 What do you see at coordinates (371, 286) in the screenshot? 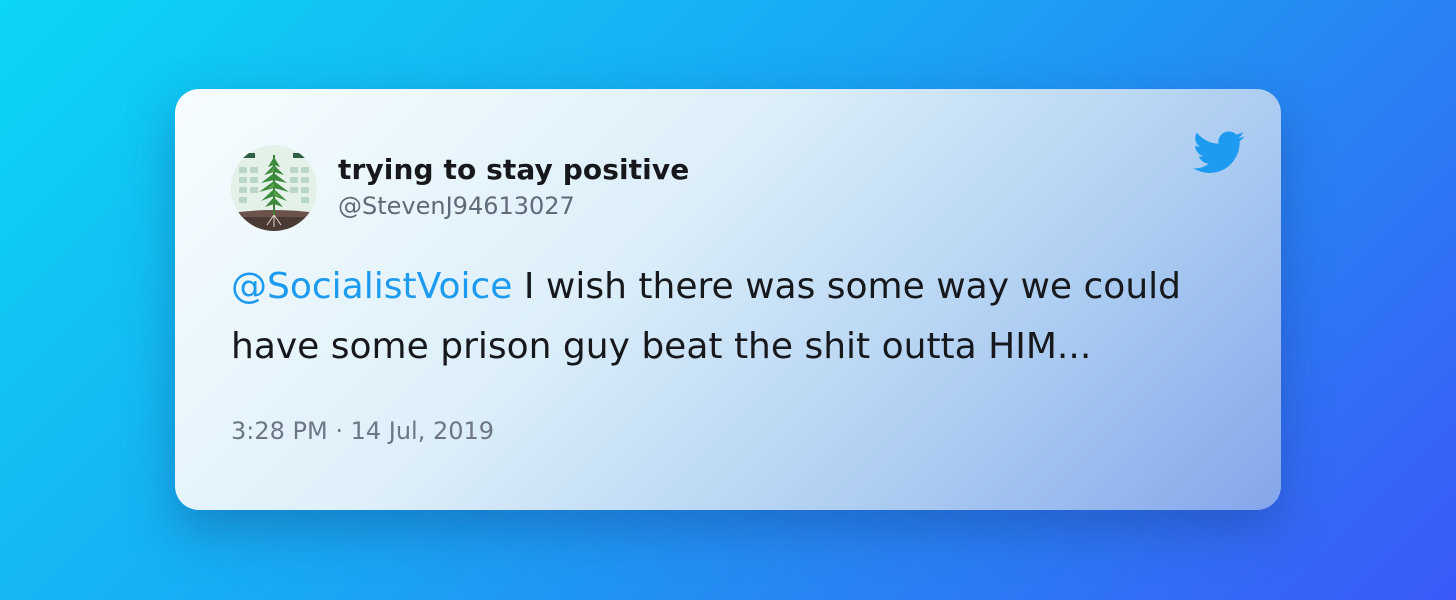
I see `mention-link: @SocialistVoice` at bounding box center [371, 286].